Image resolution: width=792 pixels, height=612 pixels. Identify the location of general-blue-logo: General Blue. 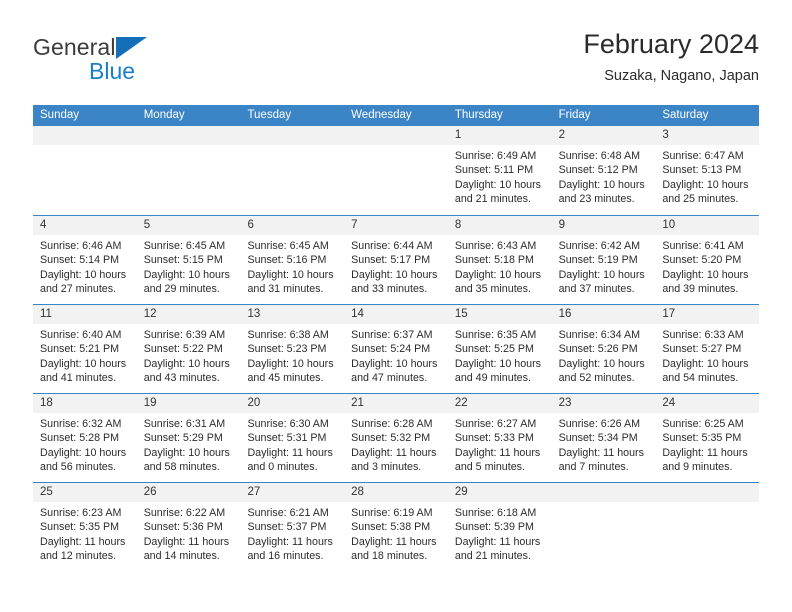
(123, 63).